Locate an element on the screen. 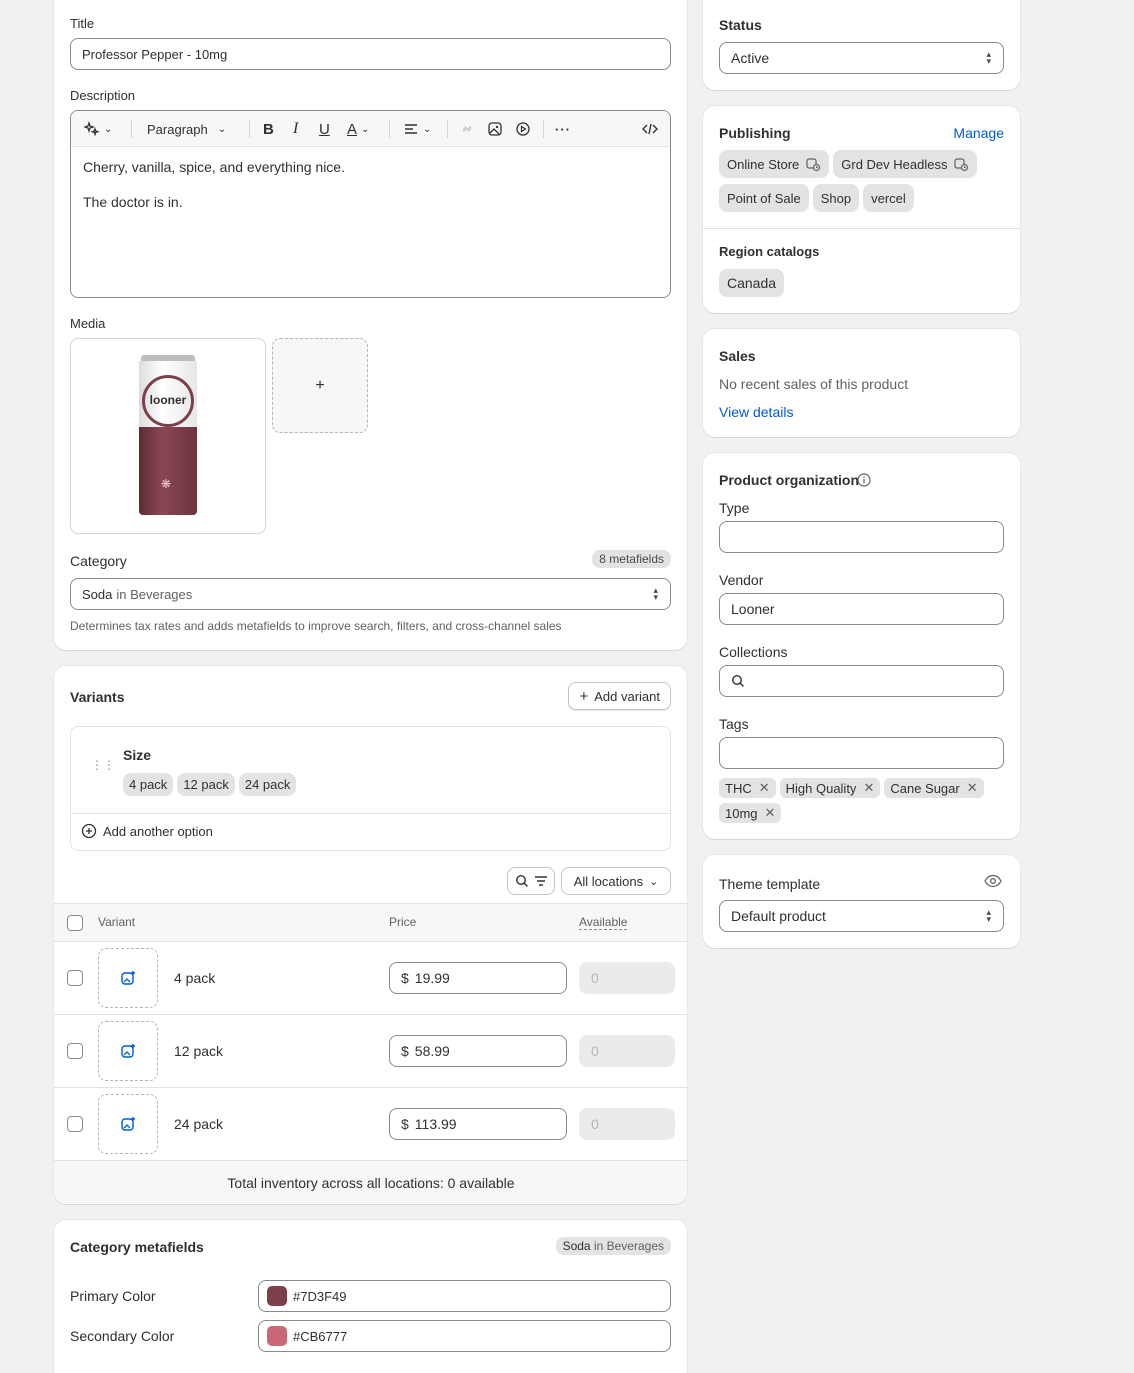 This screenshot has height=1373, width=1134. text-color-icon: A is located at coordinates (352, 129).